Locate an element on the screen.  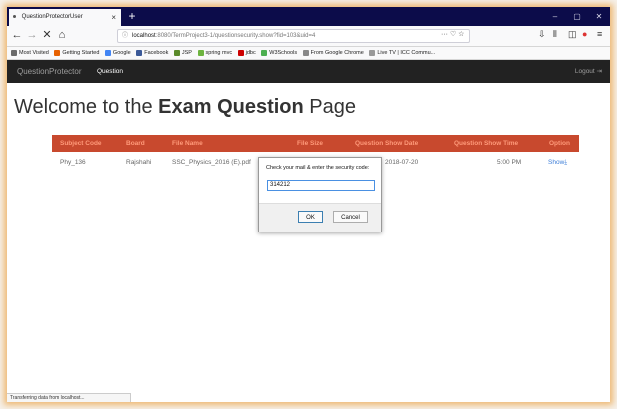
new-tab-button: + is located at coordinates (132, 16).